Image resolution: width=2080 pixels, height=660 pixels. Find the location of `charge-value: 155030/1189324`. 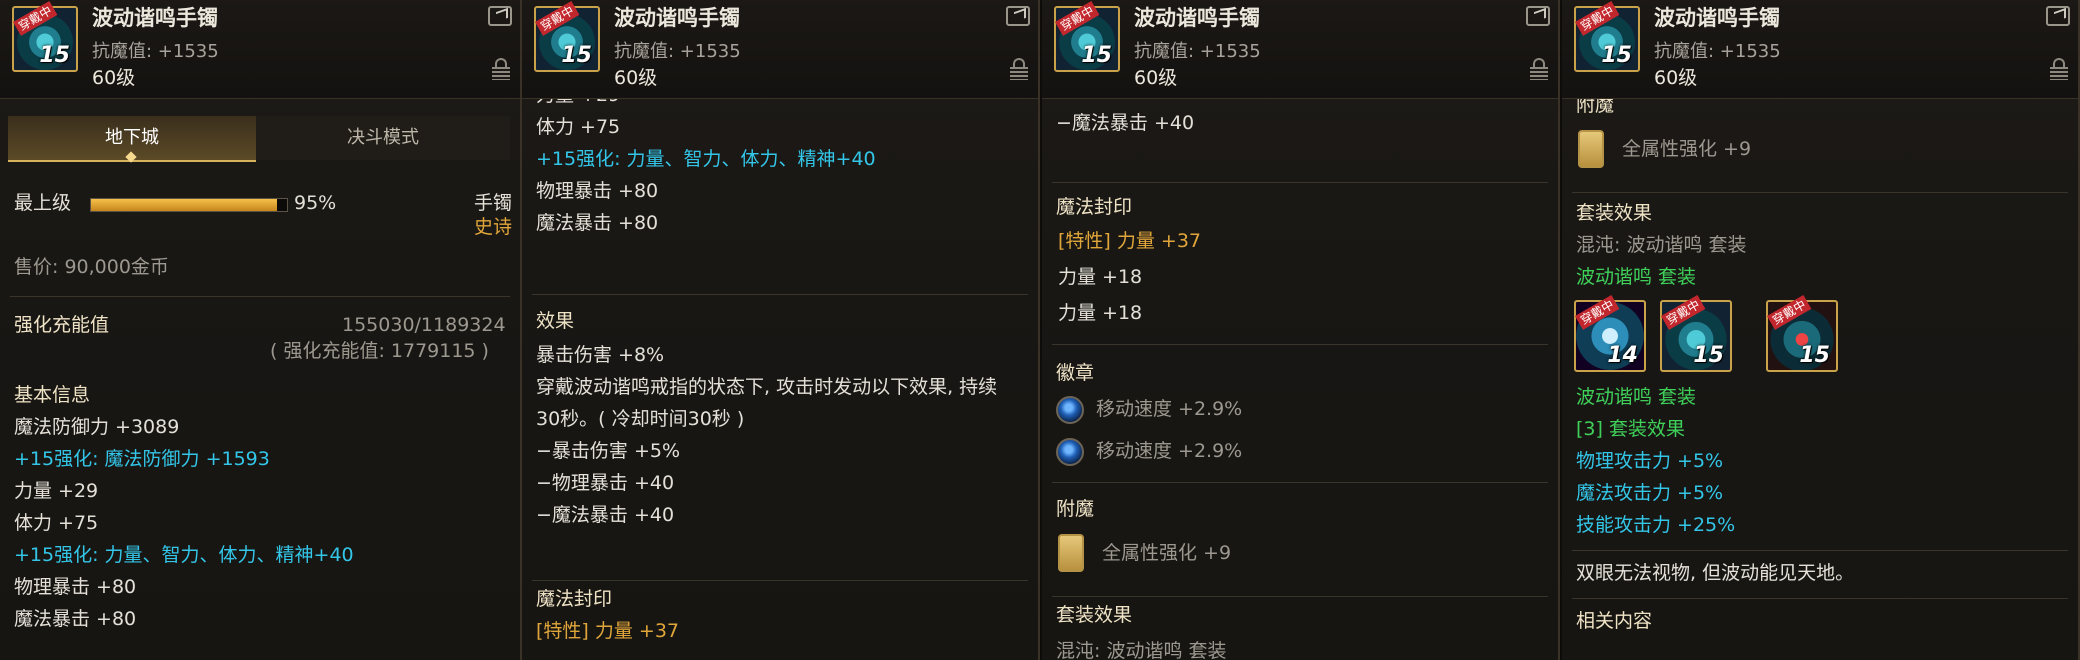

charge-value: 155030/1189324 is located at coordinates (424, 325).